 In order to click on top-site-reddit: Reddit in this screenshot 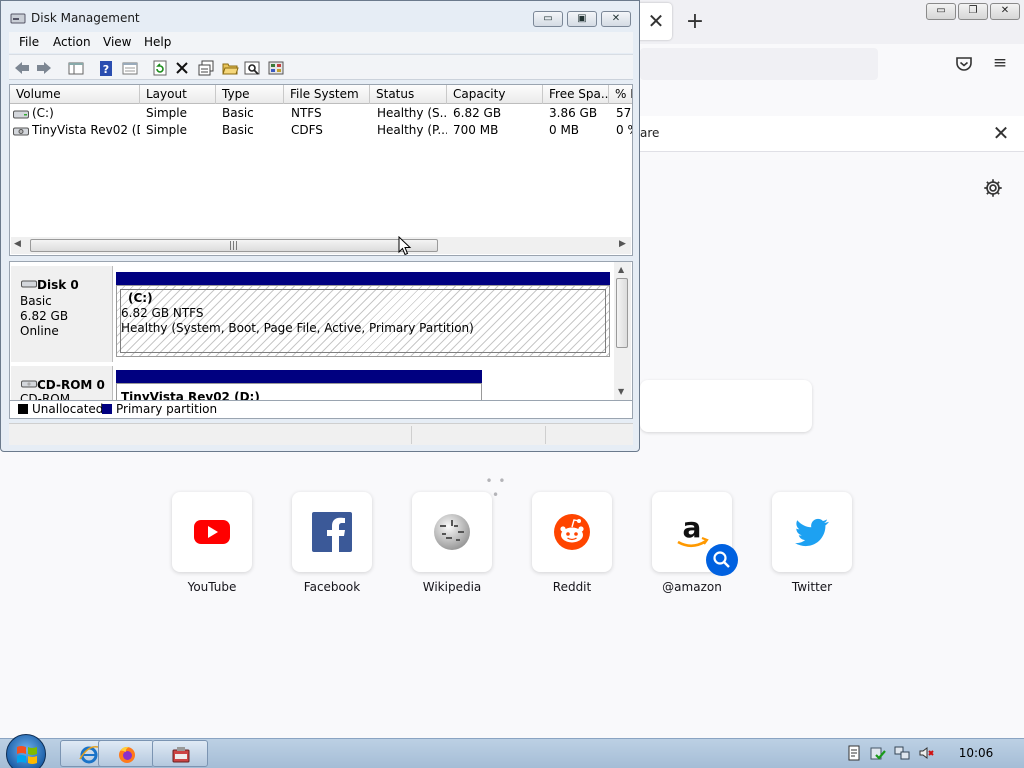, I will do `click(572, 544)`.